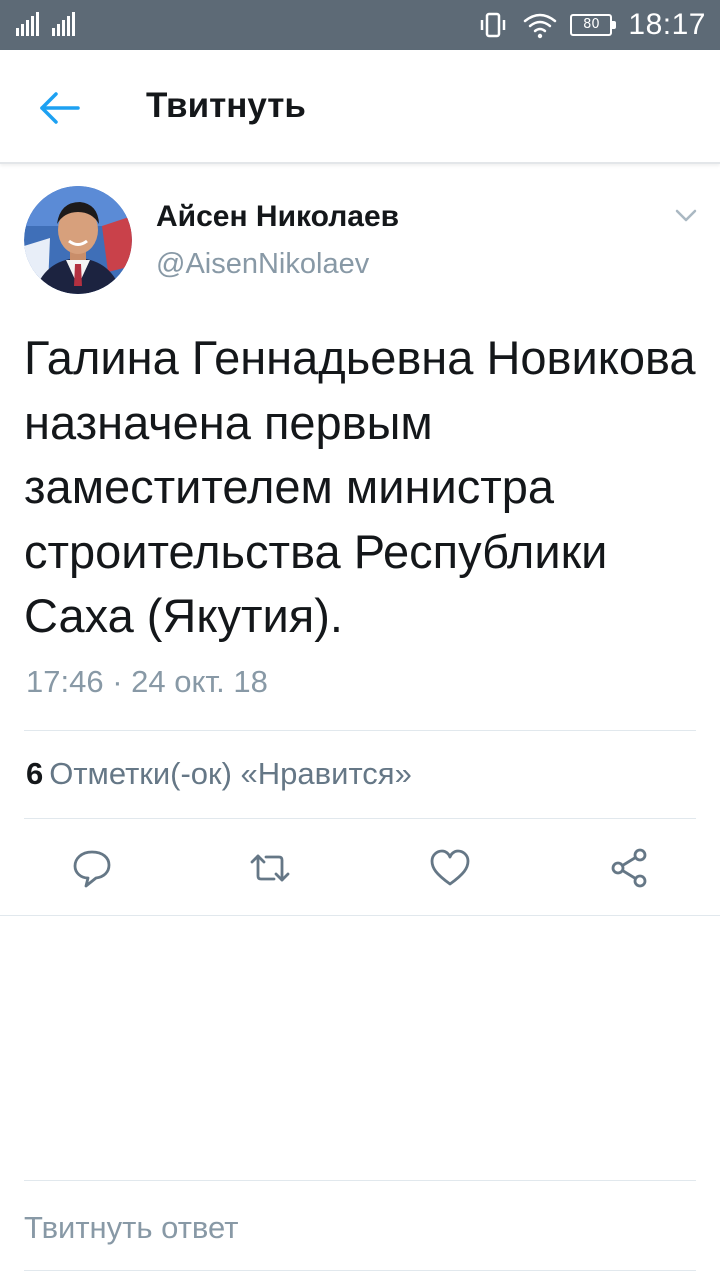  Describe the element at coordinates (230, 773) in the screenshot. I see `likes-label: Отметки(-ок) «Нравится»` at that location.